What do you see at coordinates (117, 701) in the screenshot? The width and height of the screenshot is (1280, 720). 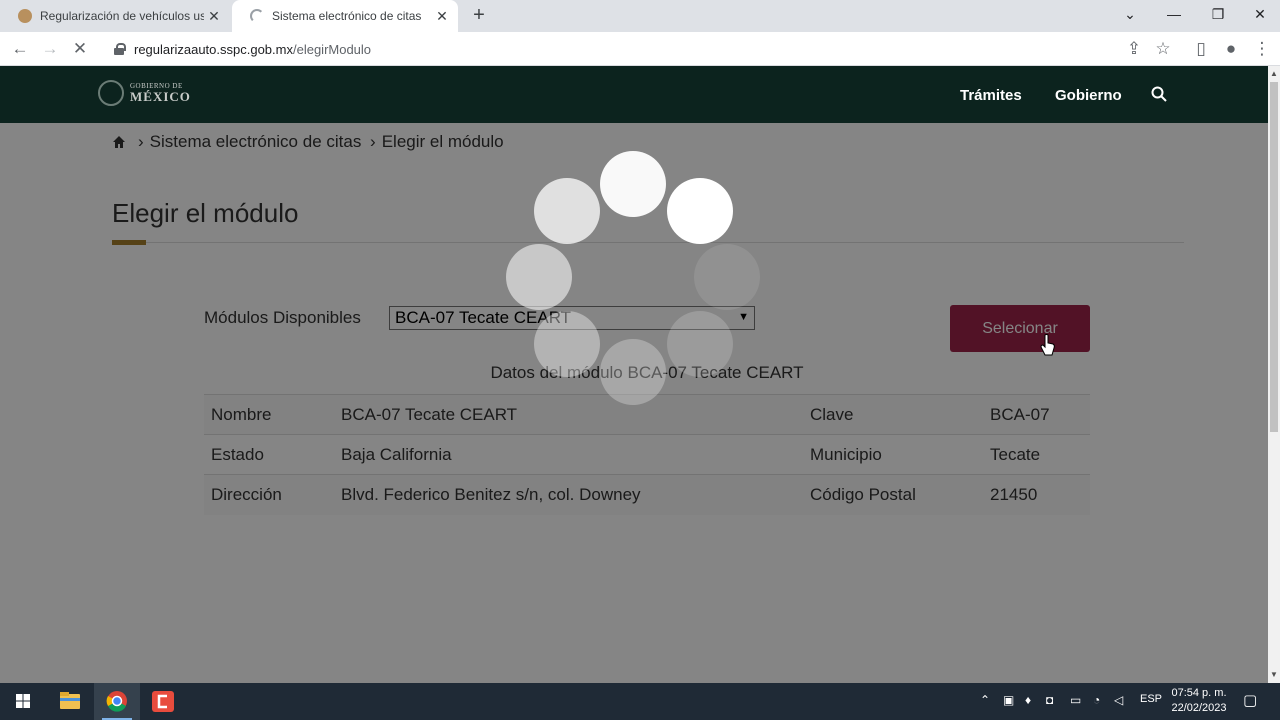 I see `chrome-icon` at bounding box center [117, 701].